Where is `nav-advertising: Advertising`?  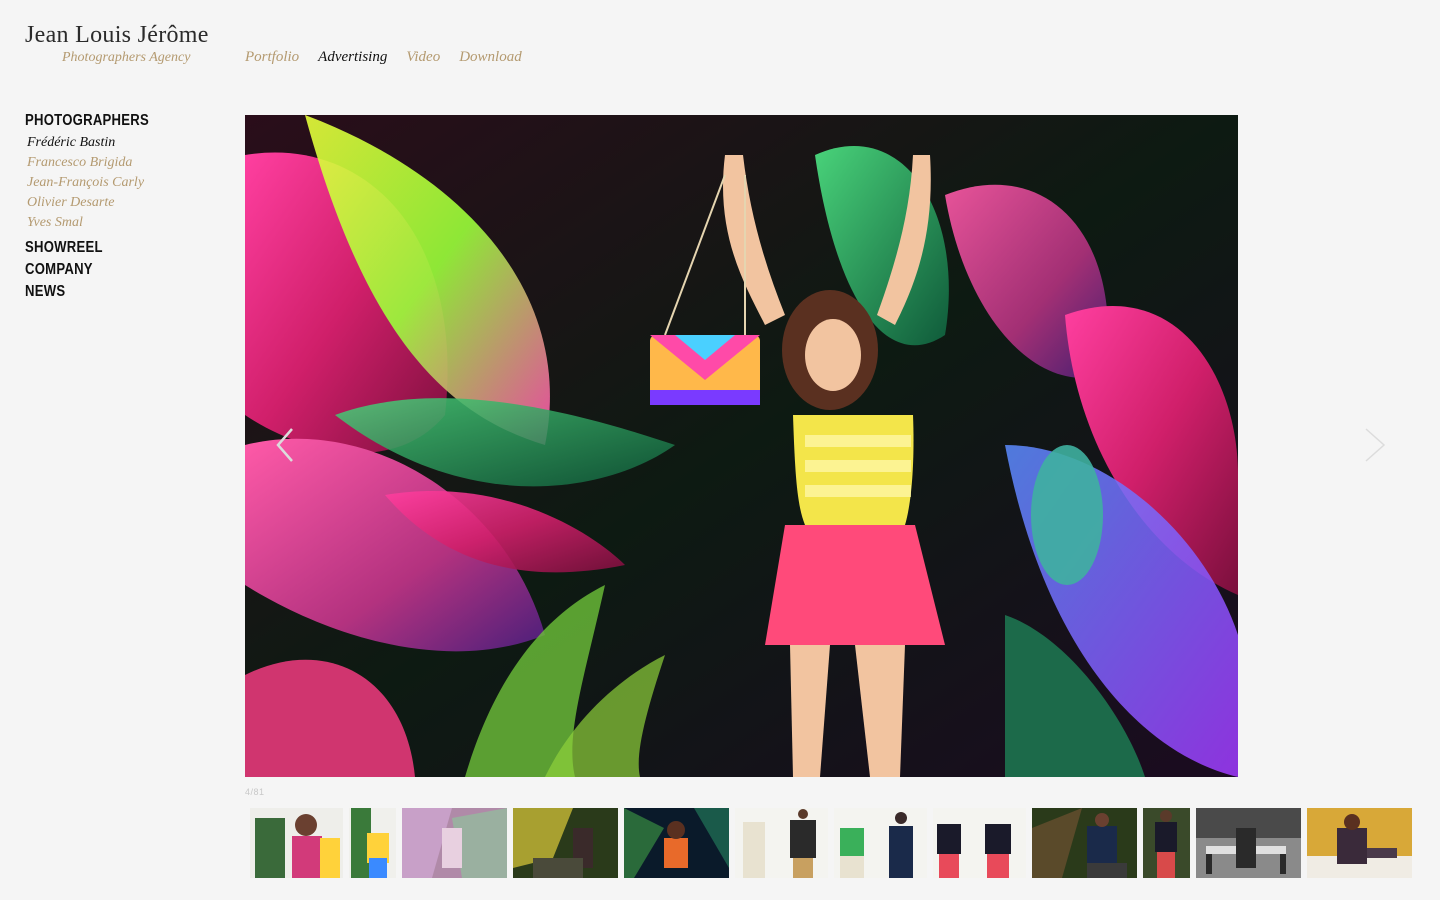
nav-advertising: Advertising is located at coordinates (352, 57).